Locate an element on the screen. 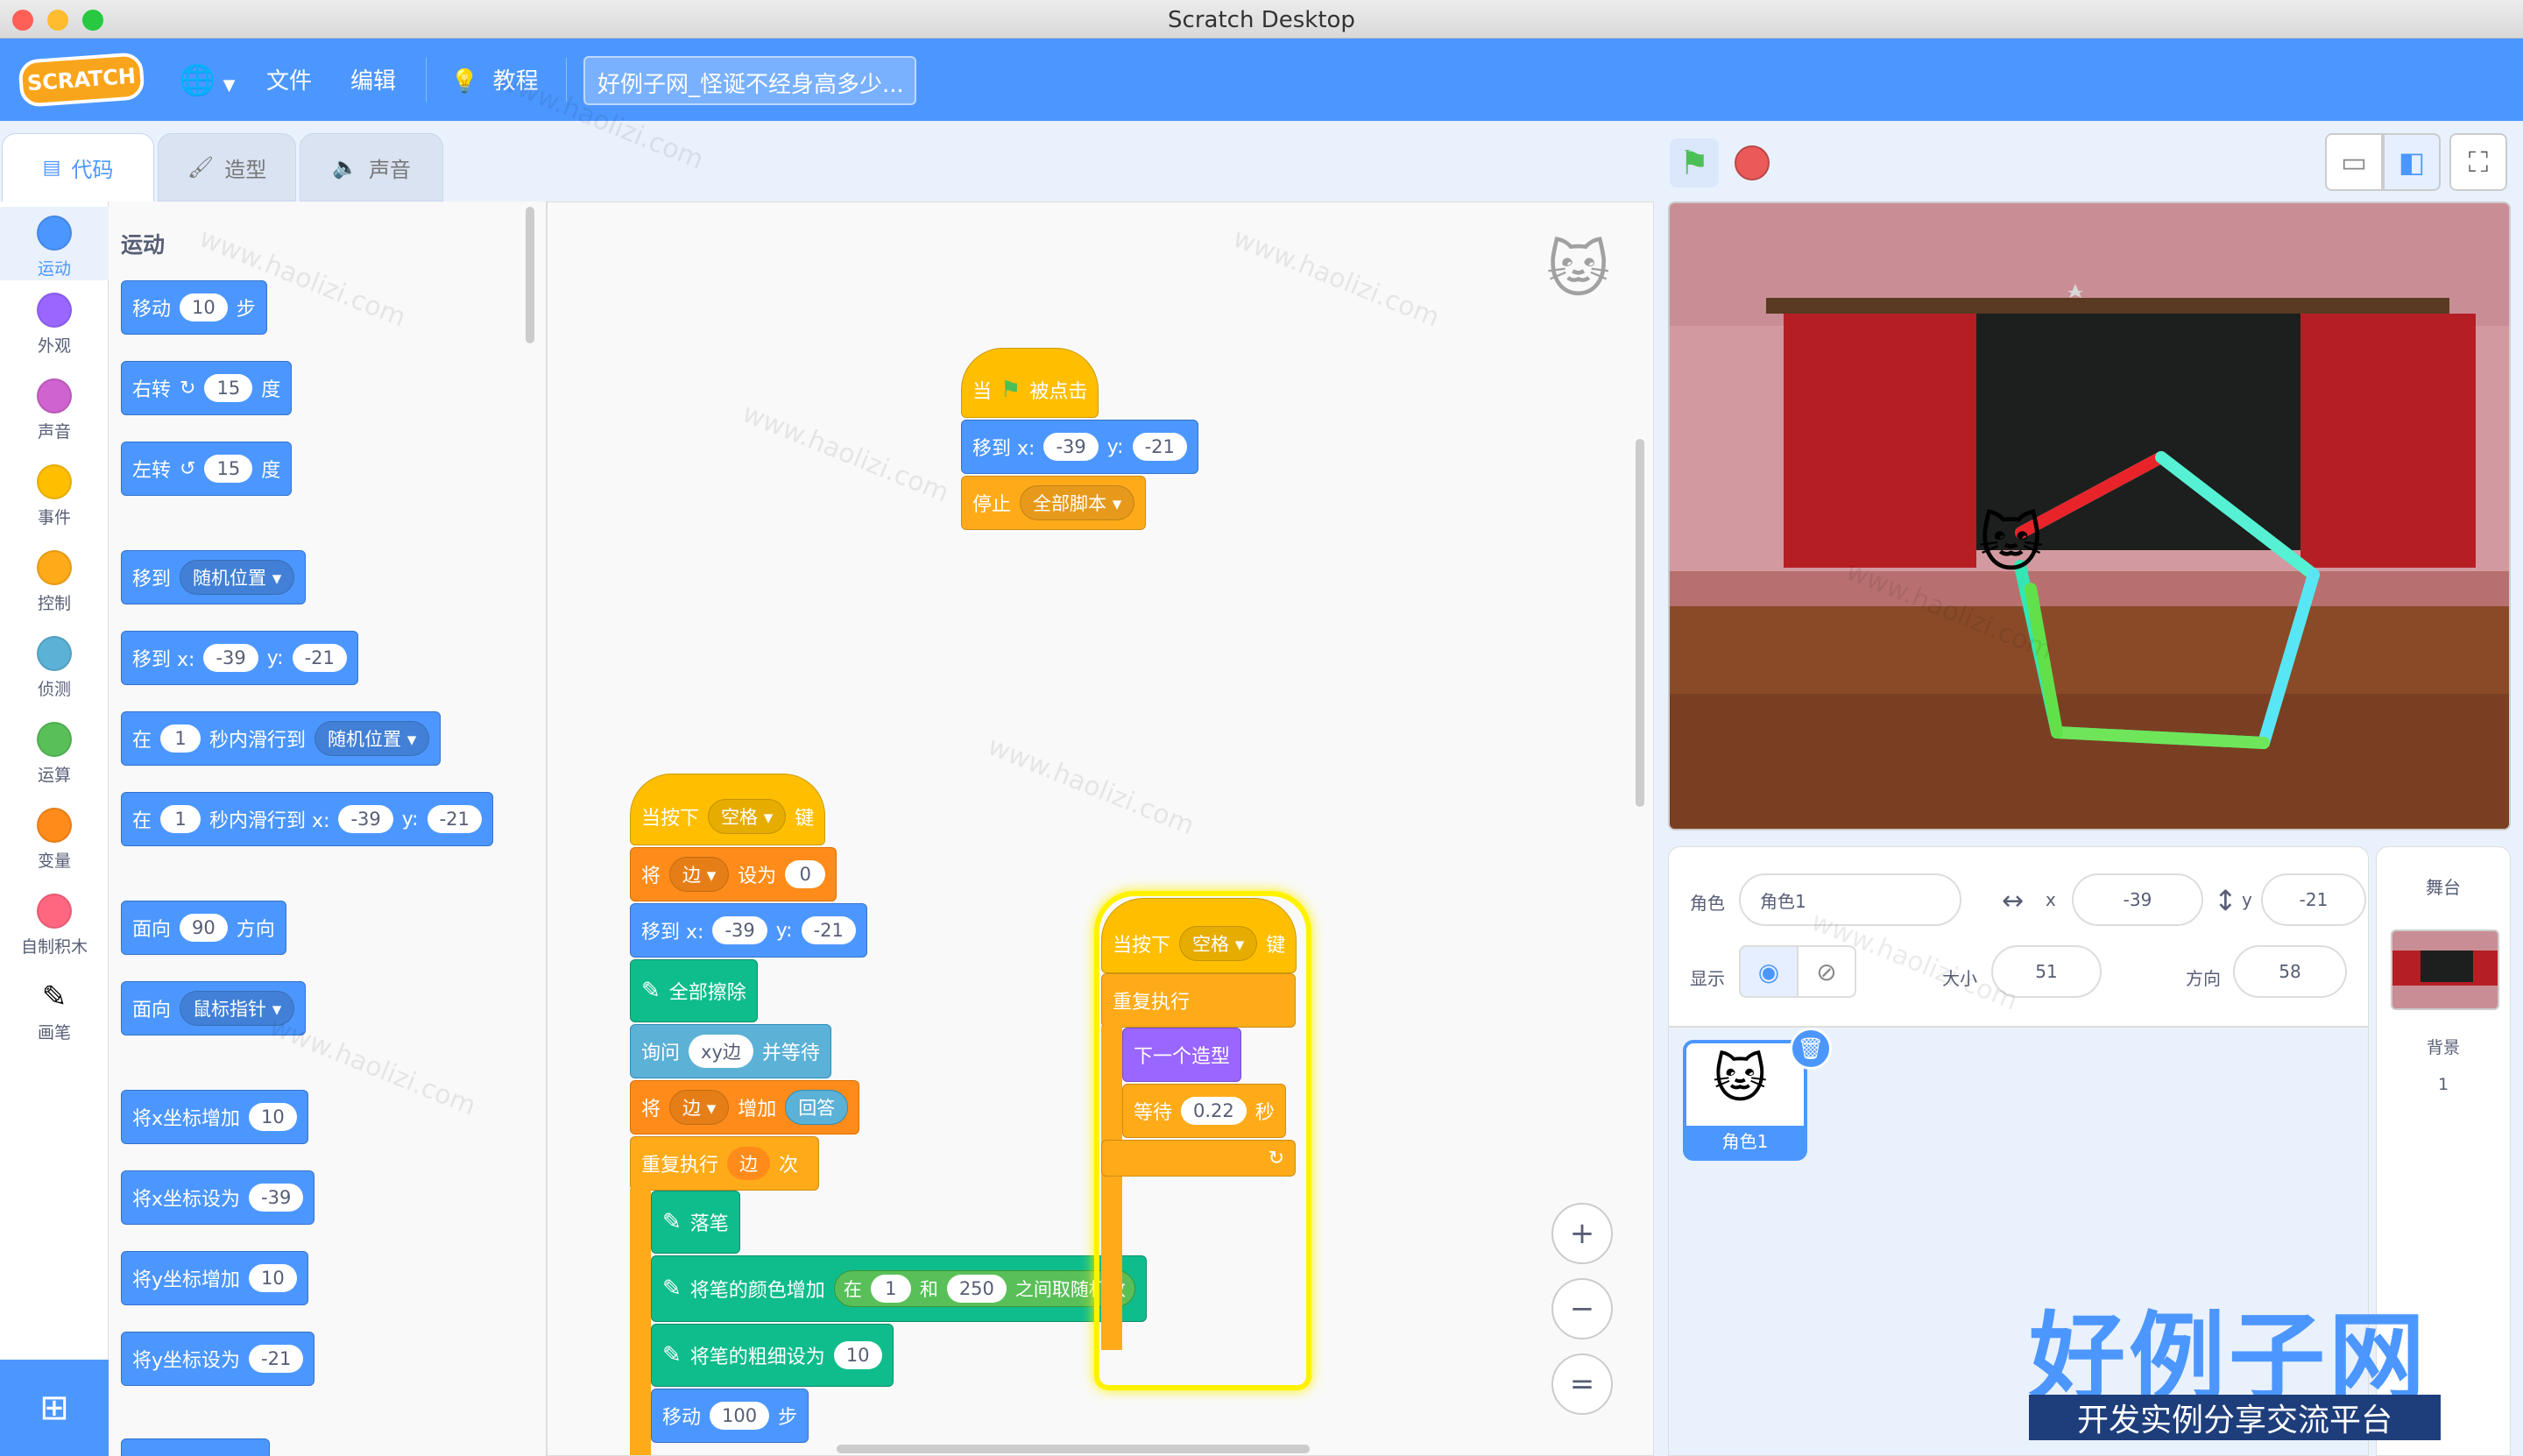  pen-down-block: ✎ 落笔 is located at coordinates (696, 1222).